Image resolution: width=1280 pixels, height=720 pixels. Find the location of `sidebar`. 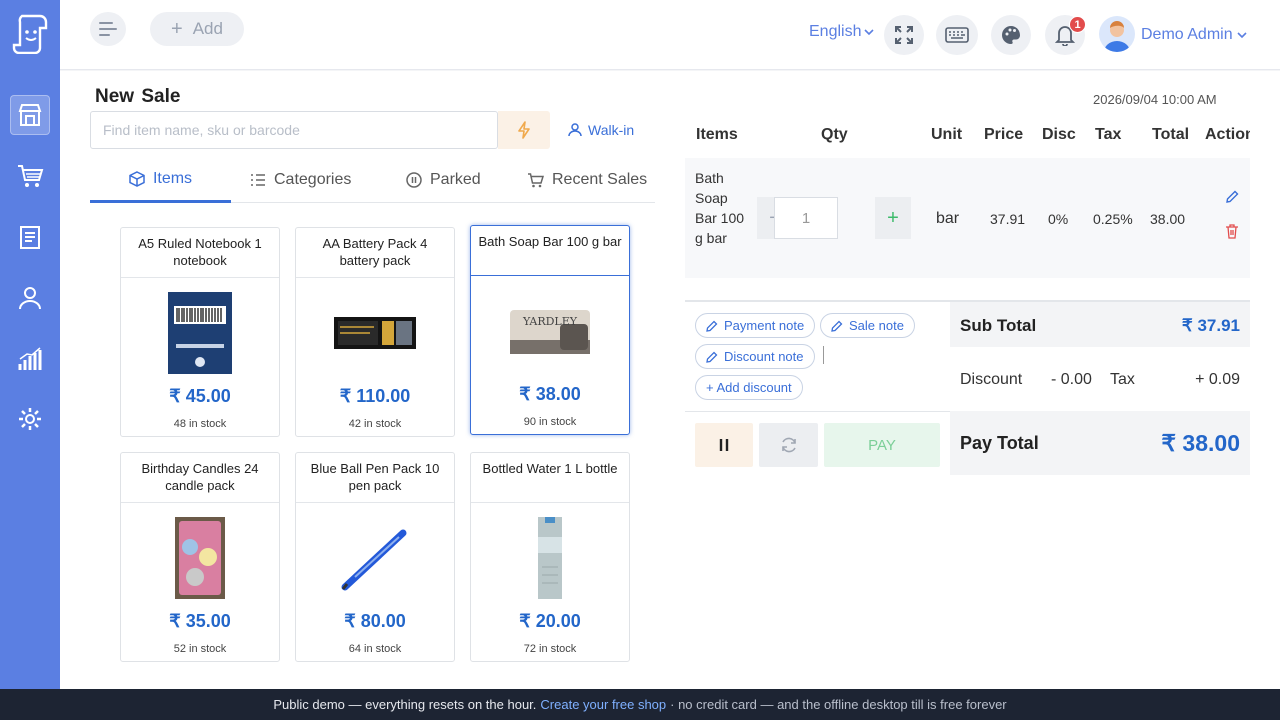

sidebar is located at coordinates (30, 344).